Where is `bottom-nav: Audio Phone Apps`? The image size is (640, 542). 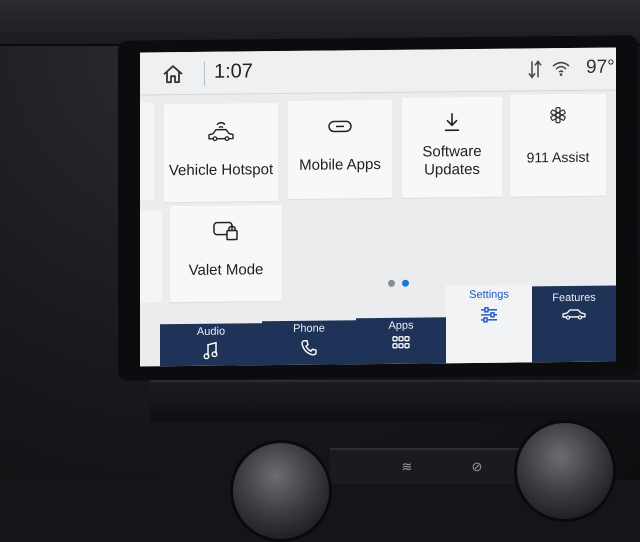
bottom-nav: Audio Phone Apps is located at coordinates (378, 338).